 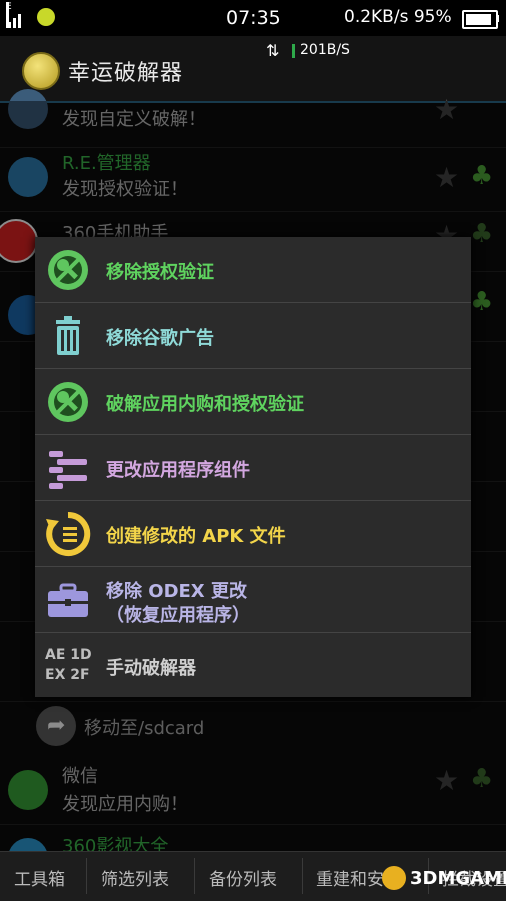 I want to click on clock: 07:35, so click(x=253, y=18).